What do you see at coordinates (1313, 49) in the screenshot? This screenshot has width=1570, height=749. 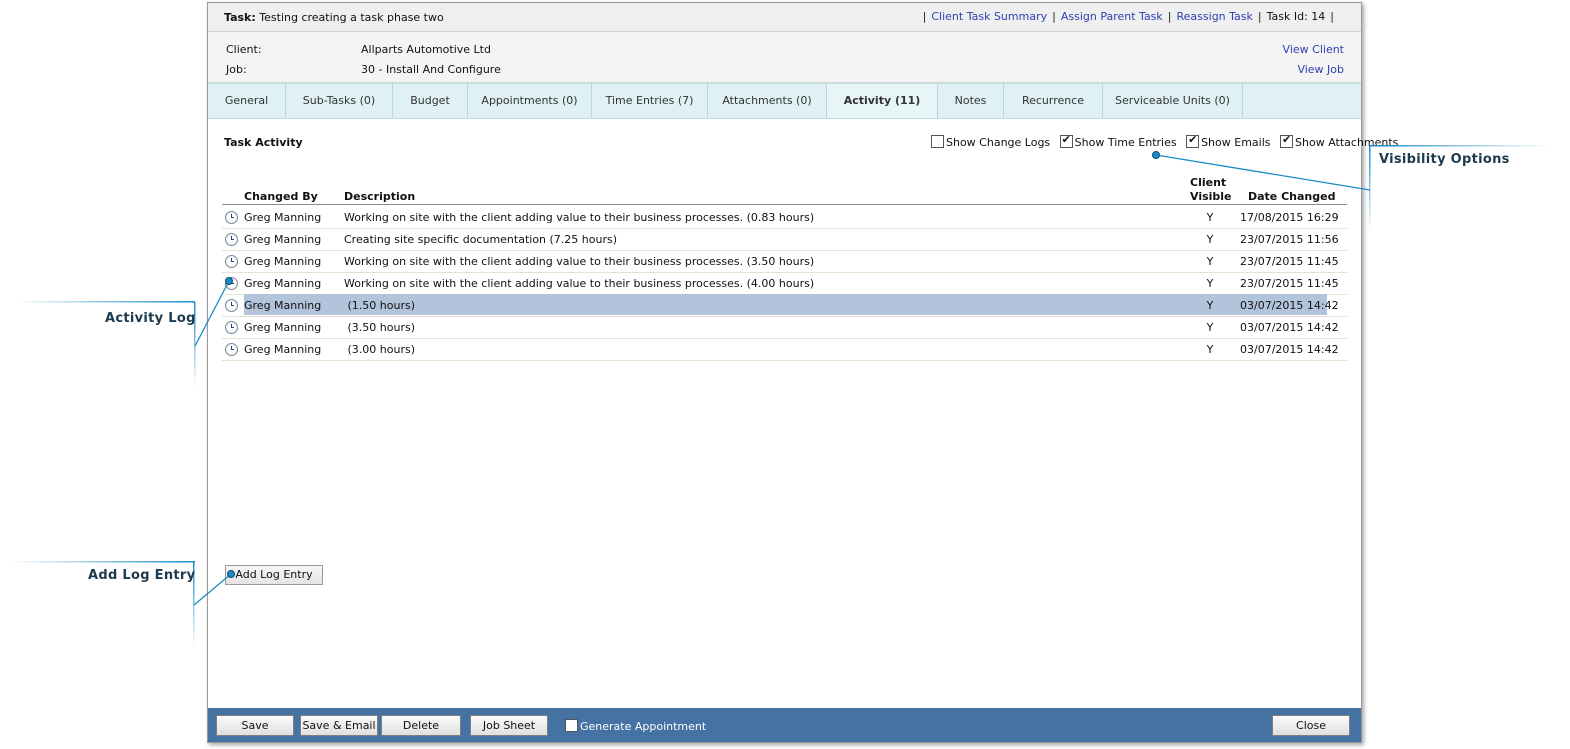 I see `view-client-link: View Client` at bounding box center [1313, 49].